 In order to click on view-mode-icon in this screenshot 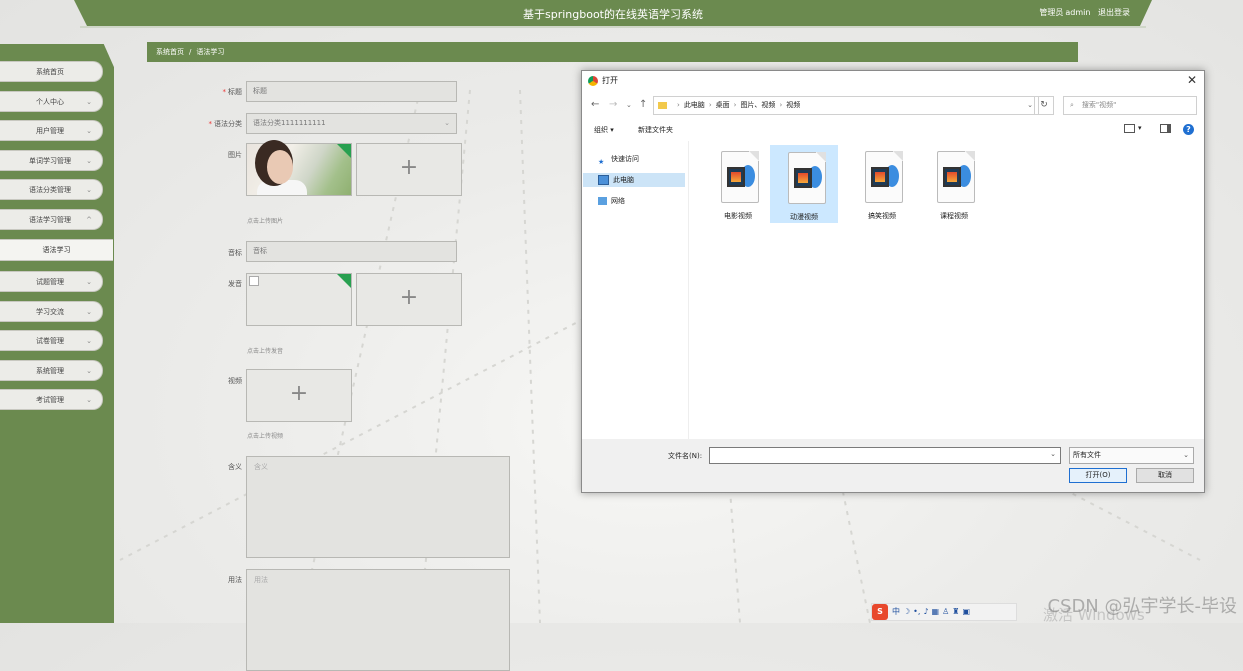, I will do `click(1129, 128)`.